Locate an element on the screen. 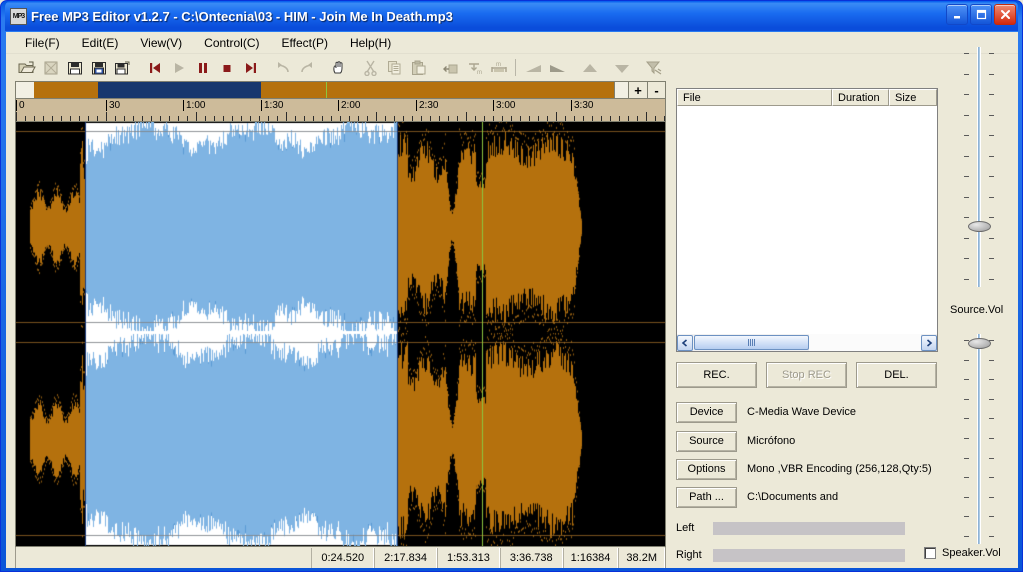 This screenshot has height=572, width=1023. hand-icon is located at coordinates (338, 67).